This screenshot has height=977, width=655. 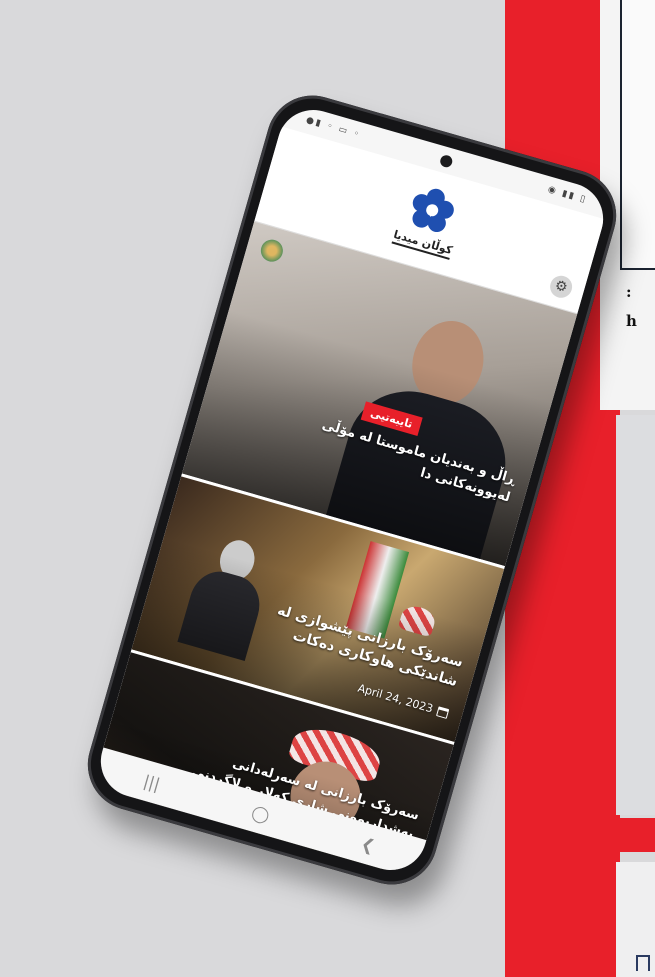 What do you see at coordinates (635, 615) in the screenshot?
I see `background-lower-panel` at bounding box center [635, 615].